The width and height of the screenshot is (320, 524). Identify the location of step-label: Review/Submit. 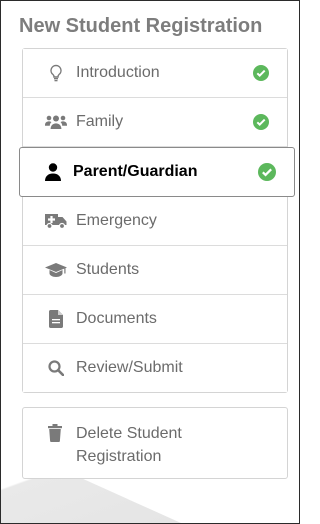
(129, 367).